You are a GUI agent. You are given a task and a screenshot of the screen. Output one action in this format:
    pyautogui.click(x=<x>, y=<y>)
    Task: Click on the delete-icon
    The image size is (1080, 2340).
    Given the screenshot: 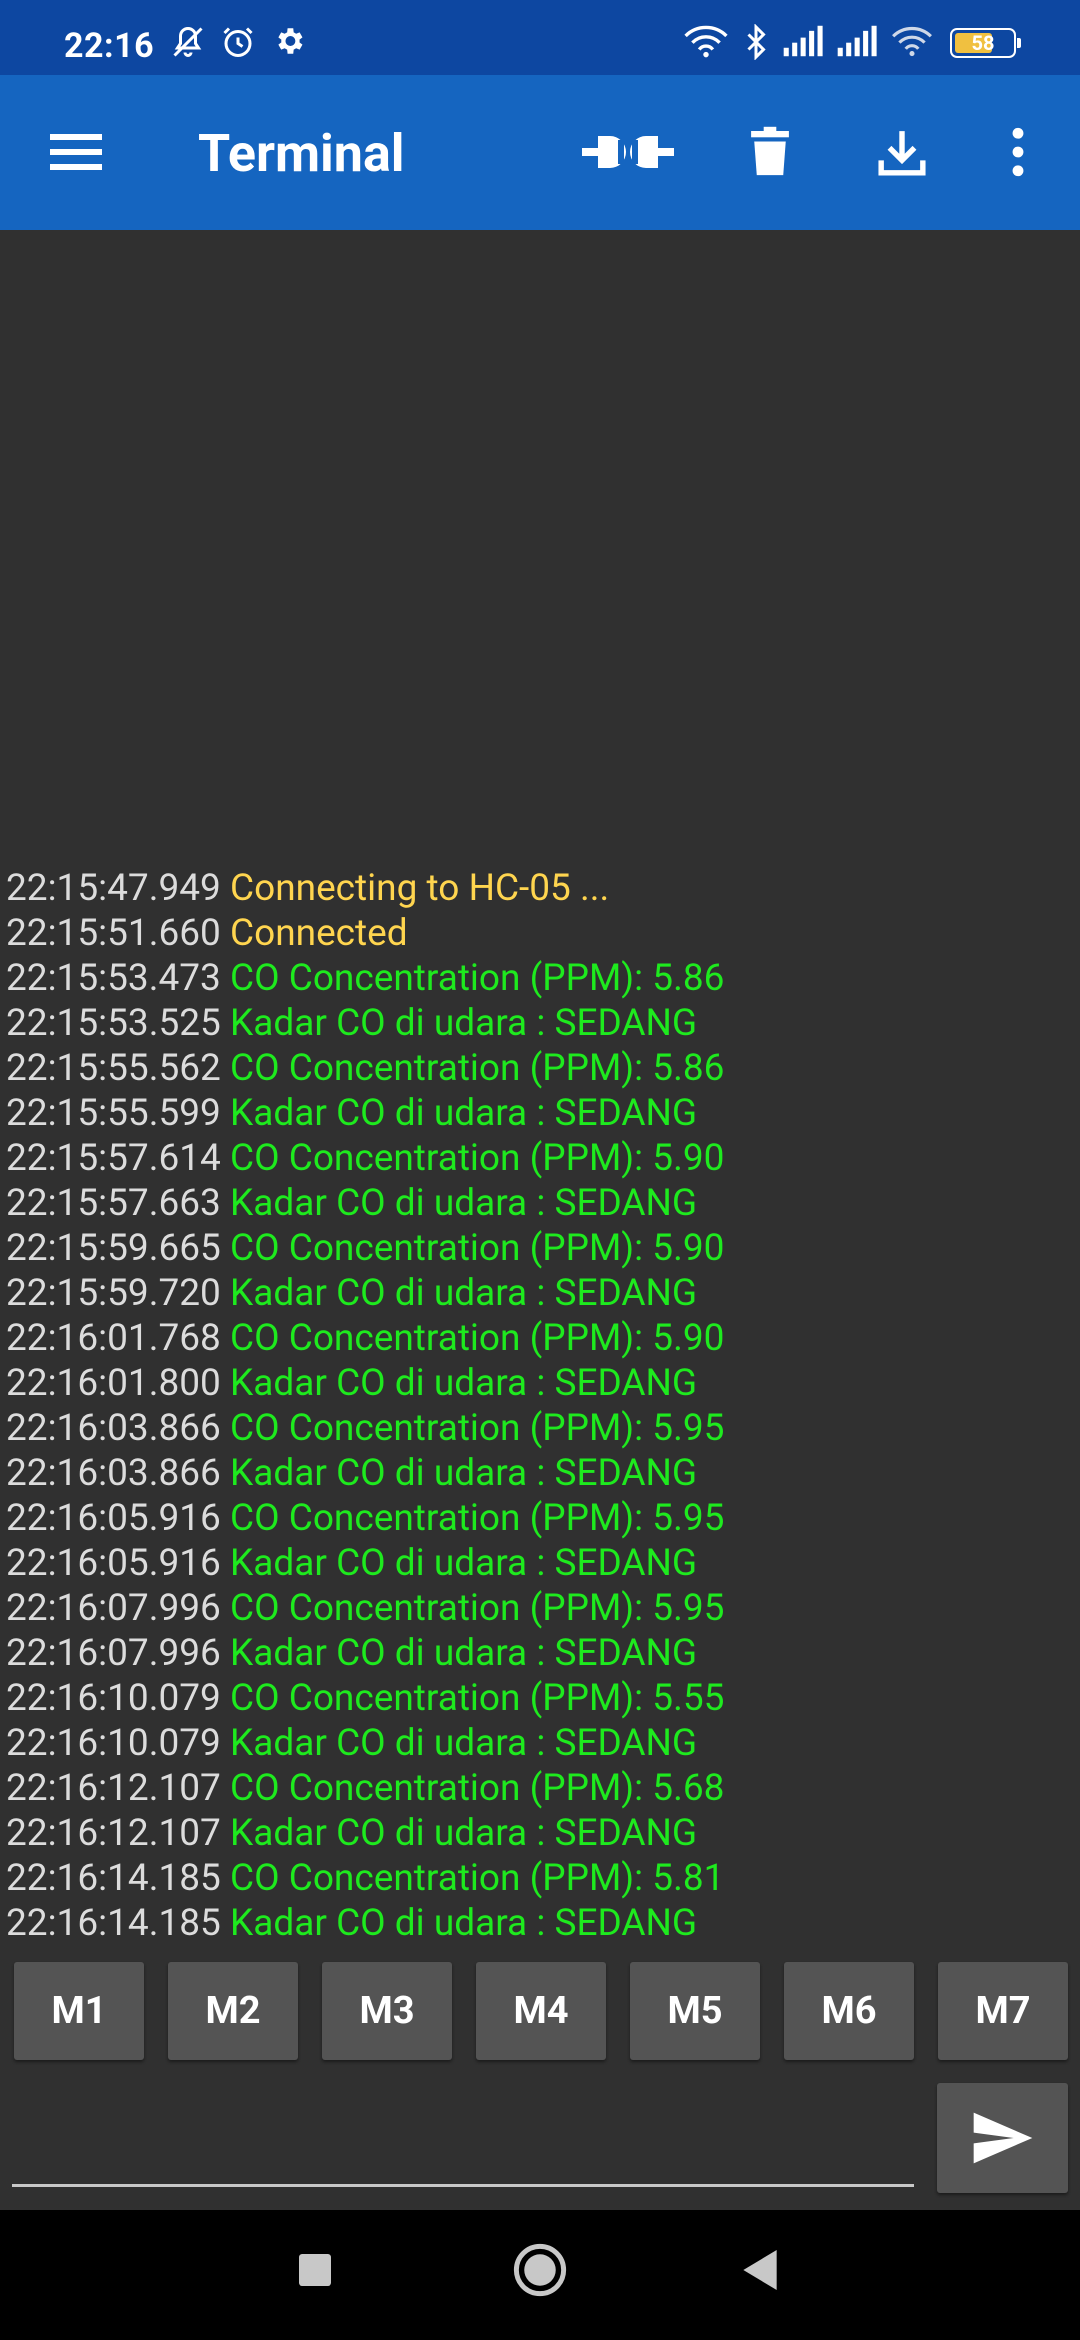 What is the action you would take?
    pyautogui.click(x=770, y=151)
    